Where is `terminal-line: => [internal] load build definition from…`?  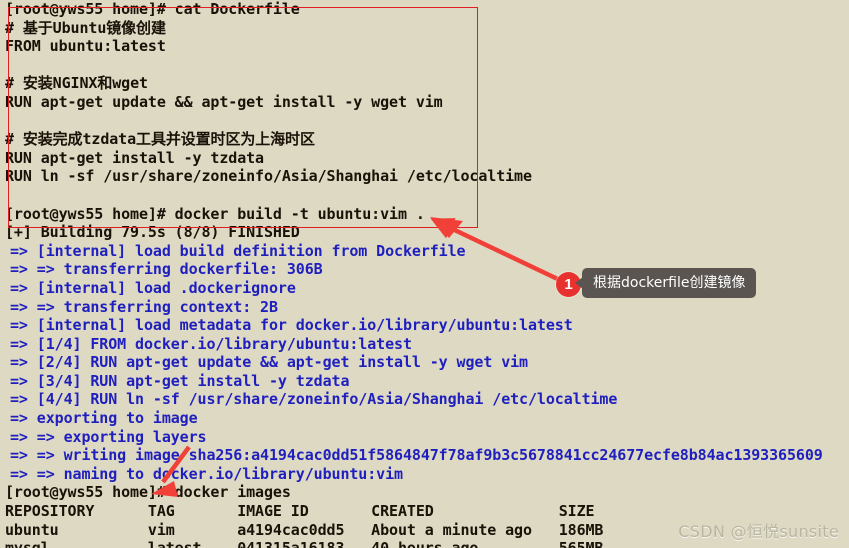 terminal-line: => [internal] load build definition from… is located at coordinates (238, 250).